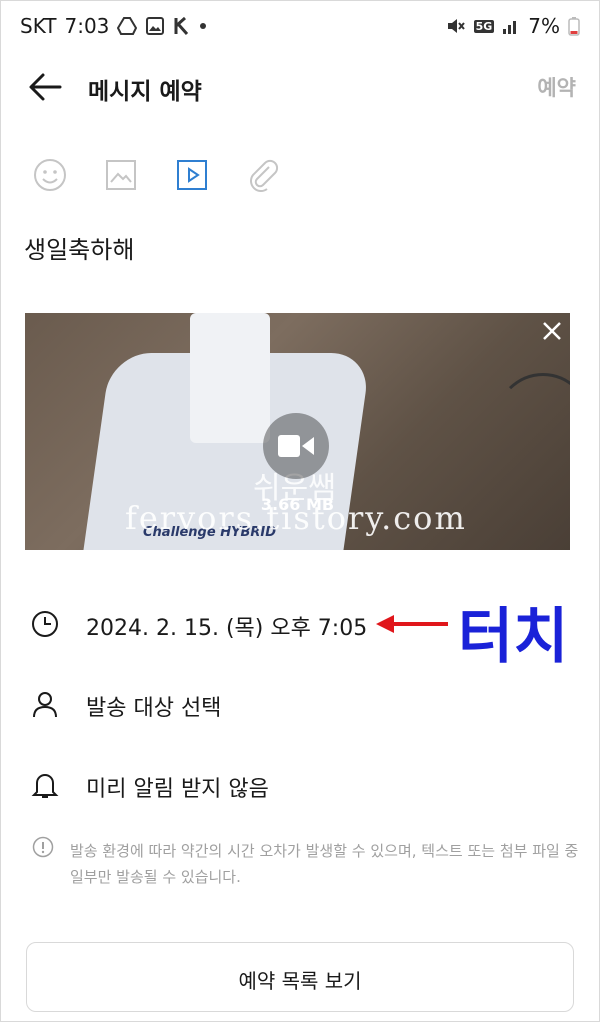  What do you see at coordinates (456, 26) in the screenshot?
I see `mute-icon` at bounding box center [456, 26].